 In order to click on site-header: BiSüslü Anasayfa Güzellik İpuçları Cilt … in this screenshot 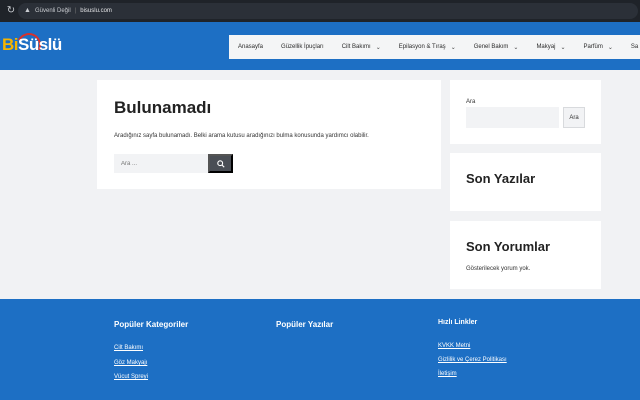, I will do `click(320, 46)`.